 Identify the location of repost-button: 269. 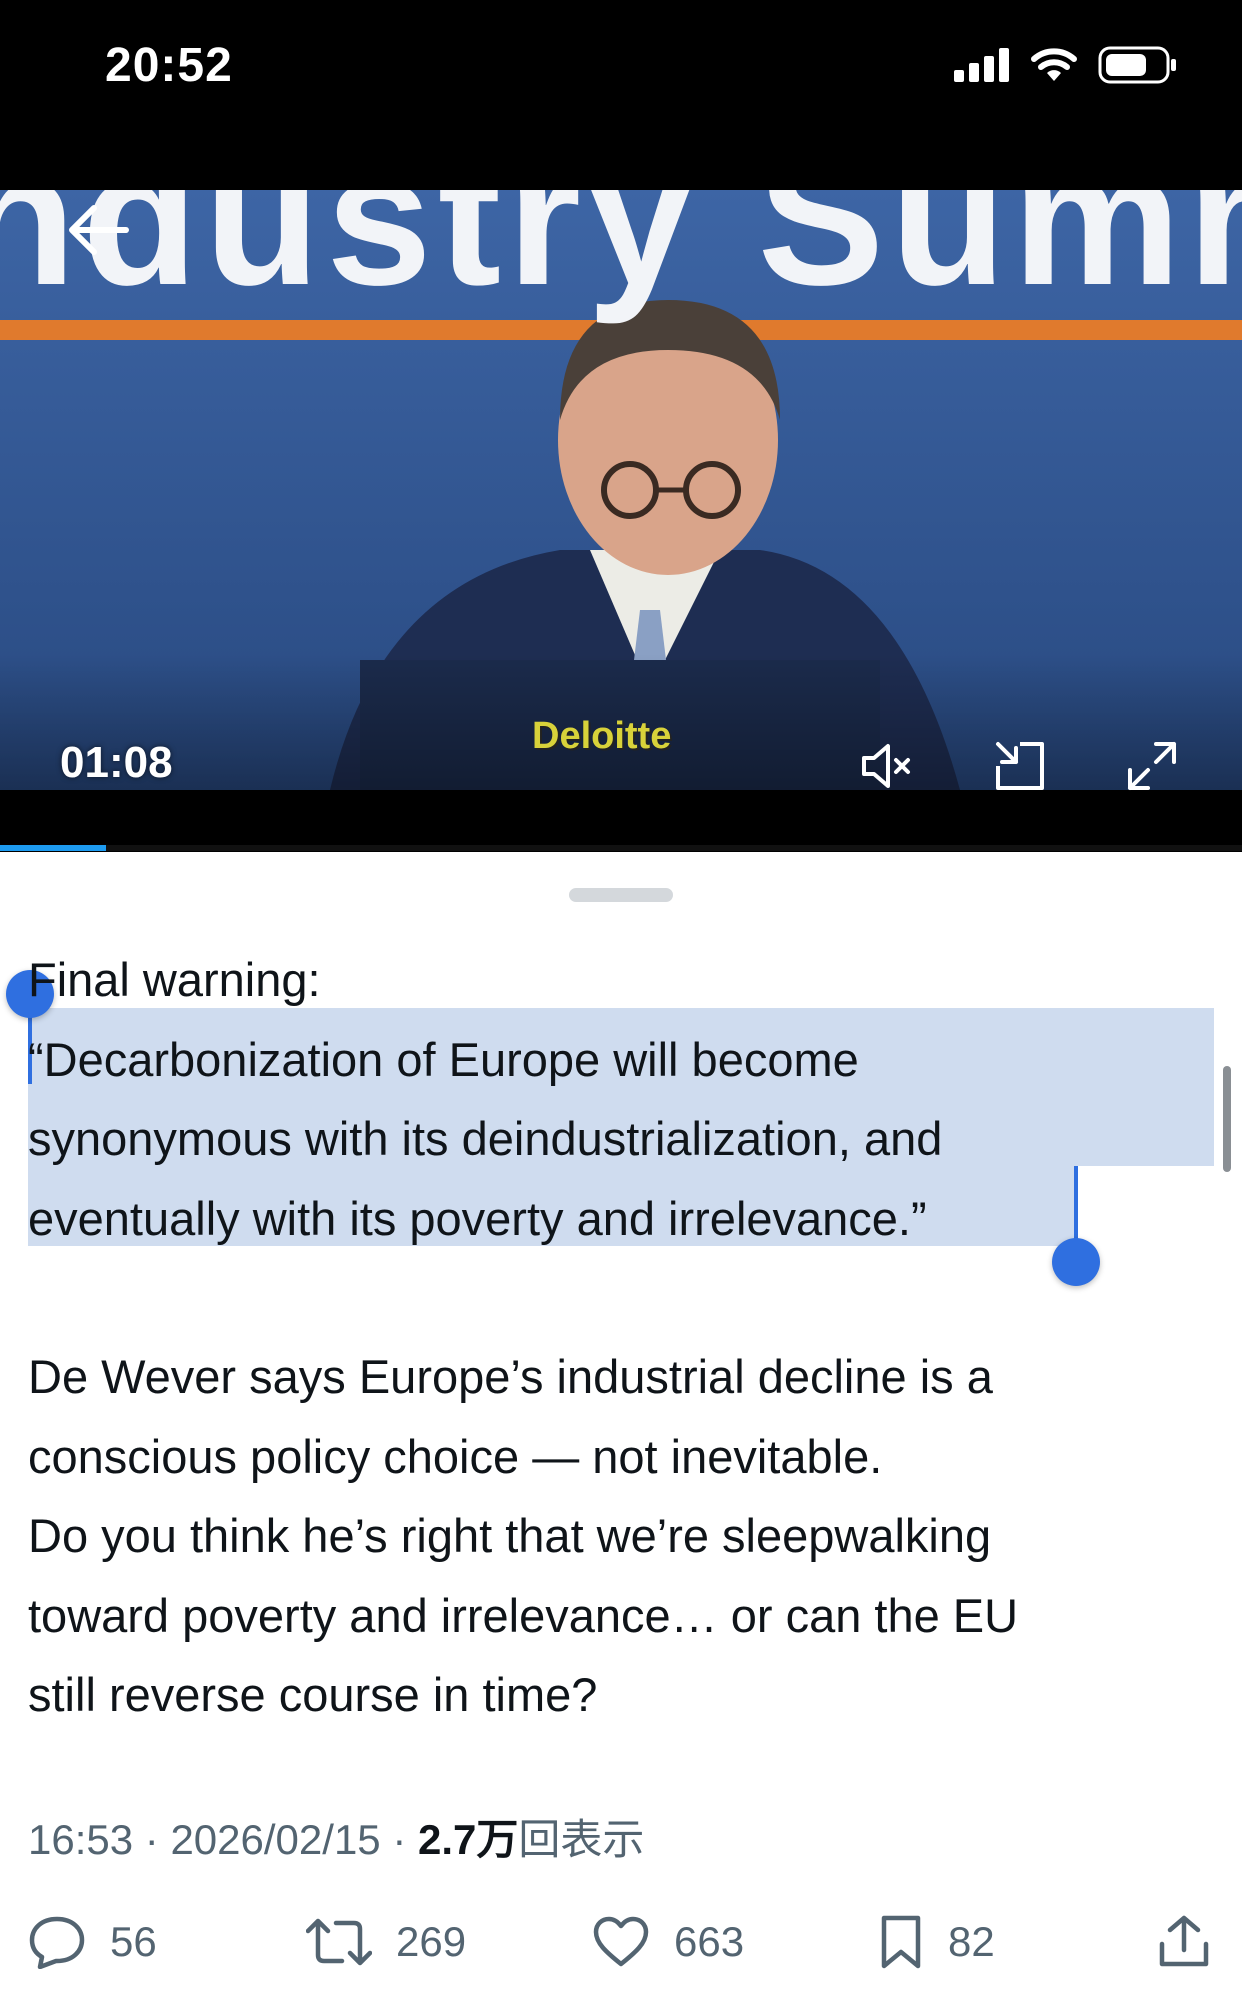
(386, 1942).